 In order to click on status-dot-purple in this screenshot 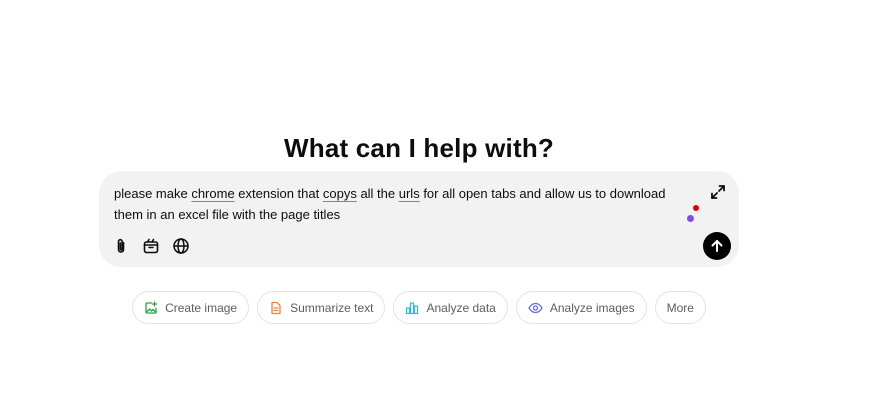, I will do `click(690, 218)`.